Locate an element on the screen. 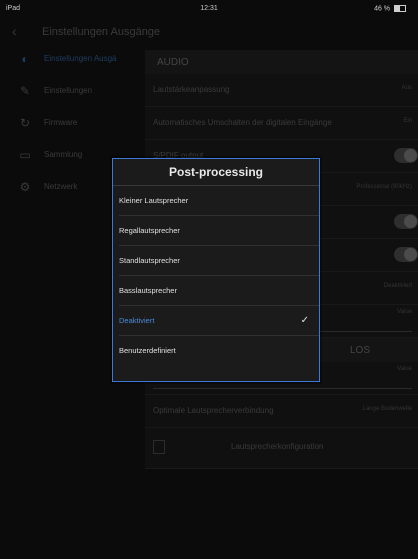  option-label: Deaktiviert is located at coordinates (137, 320).